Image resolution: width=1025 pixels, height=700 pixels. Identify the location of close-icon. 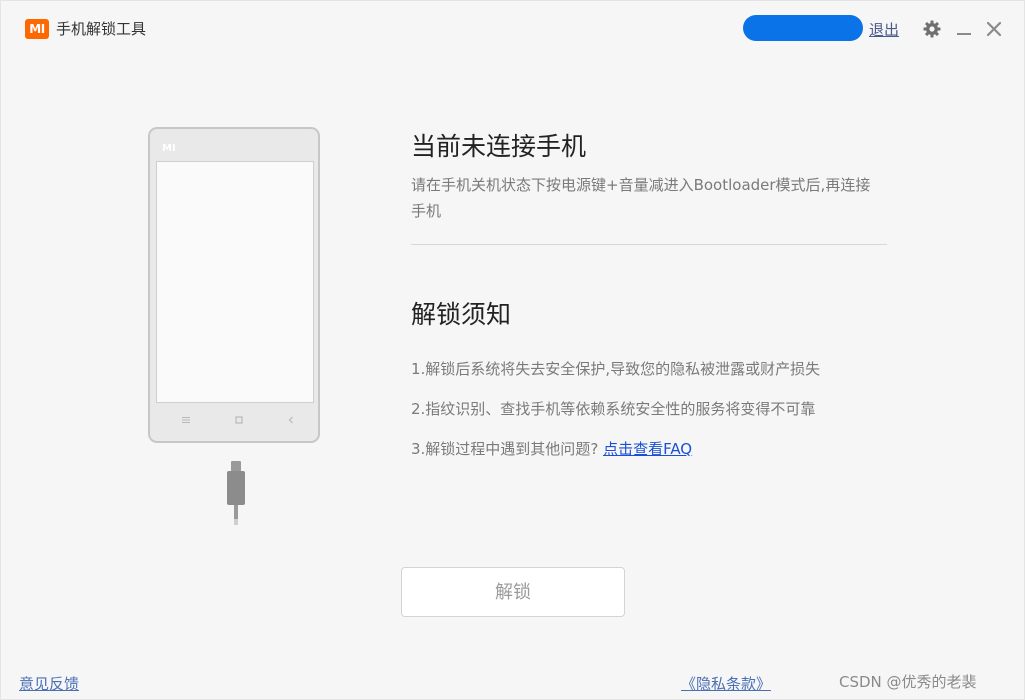
(994, 29).